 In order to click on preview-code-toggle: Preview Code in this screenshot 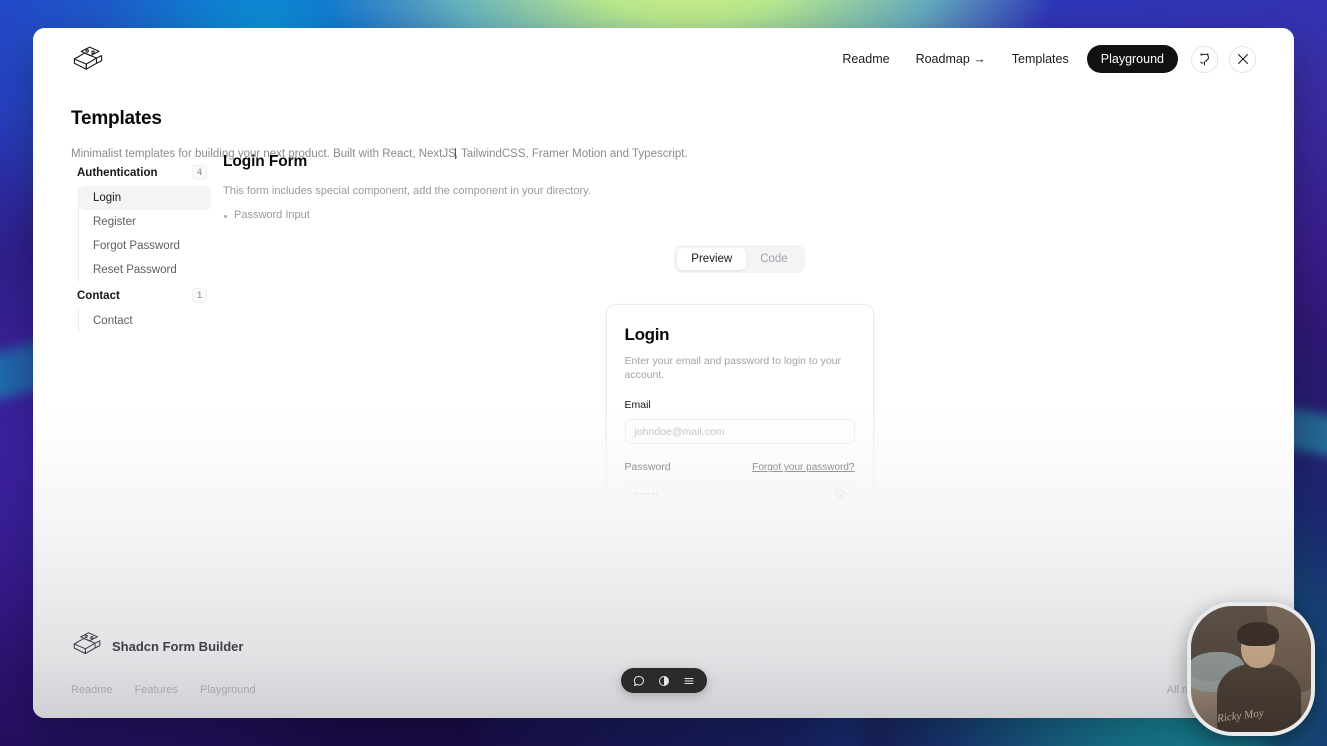, I will do `click(739, 259)`.